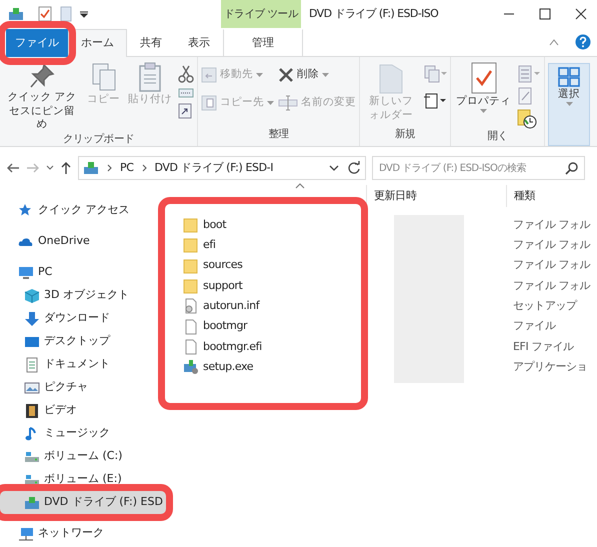  I want to click on sort-ascending-icon, so click(300, 186).